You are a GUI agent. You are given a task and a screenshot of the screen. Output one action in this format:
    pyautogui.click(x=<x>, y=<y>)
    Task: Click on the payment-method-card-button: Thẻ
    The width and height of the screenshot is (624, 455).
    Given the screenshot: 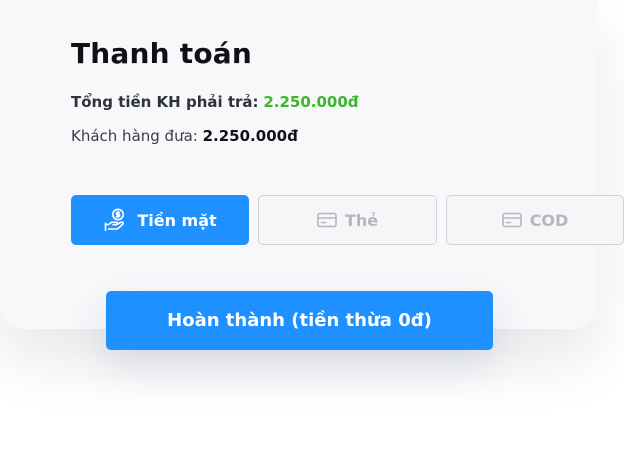 What is the action you would take?
    pyautogui.click(x=347, y=220)
    